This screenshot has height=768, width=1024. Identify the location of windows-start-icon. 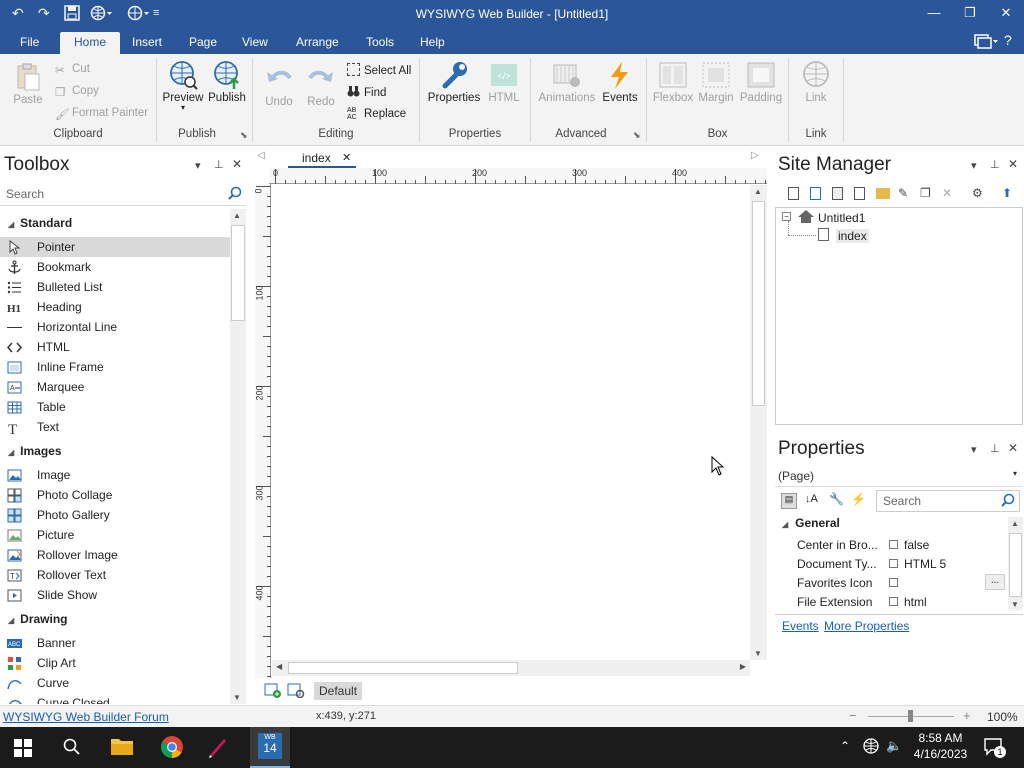
(23, 749).